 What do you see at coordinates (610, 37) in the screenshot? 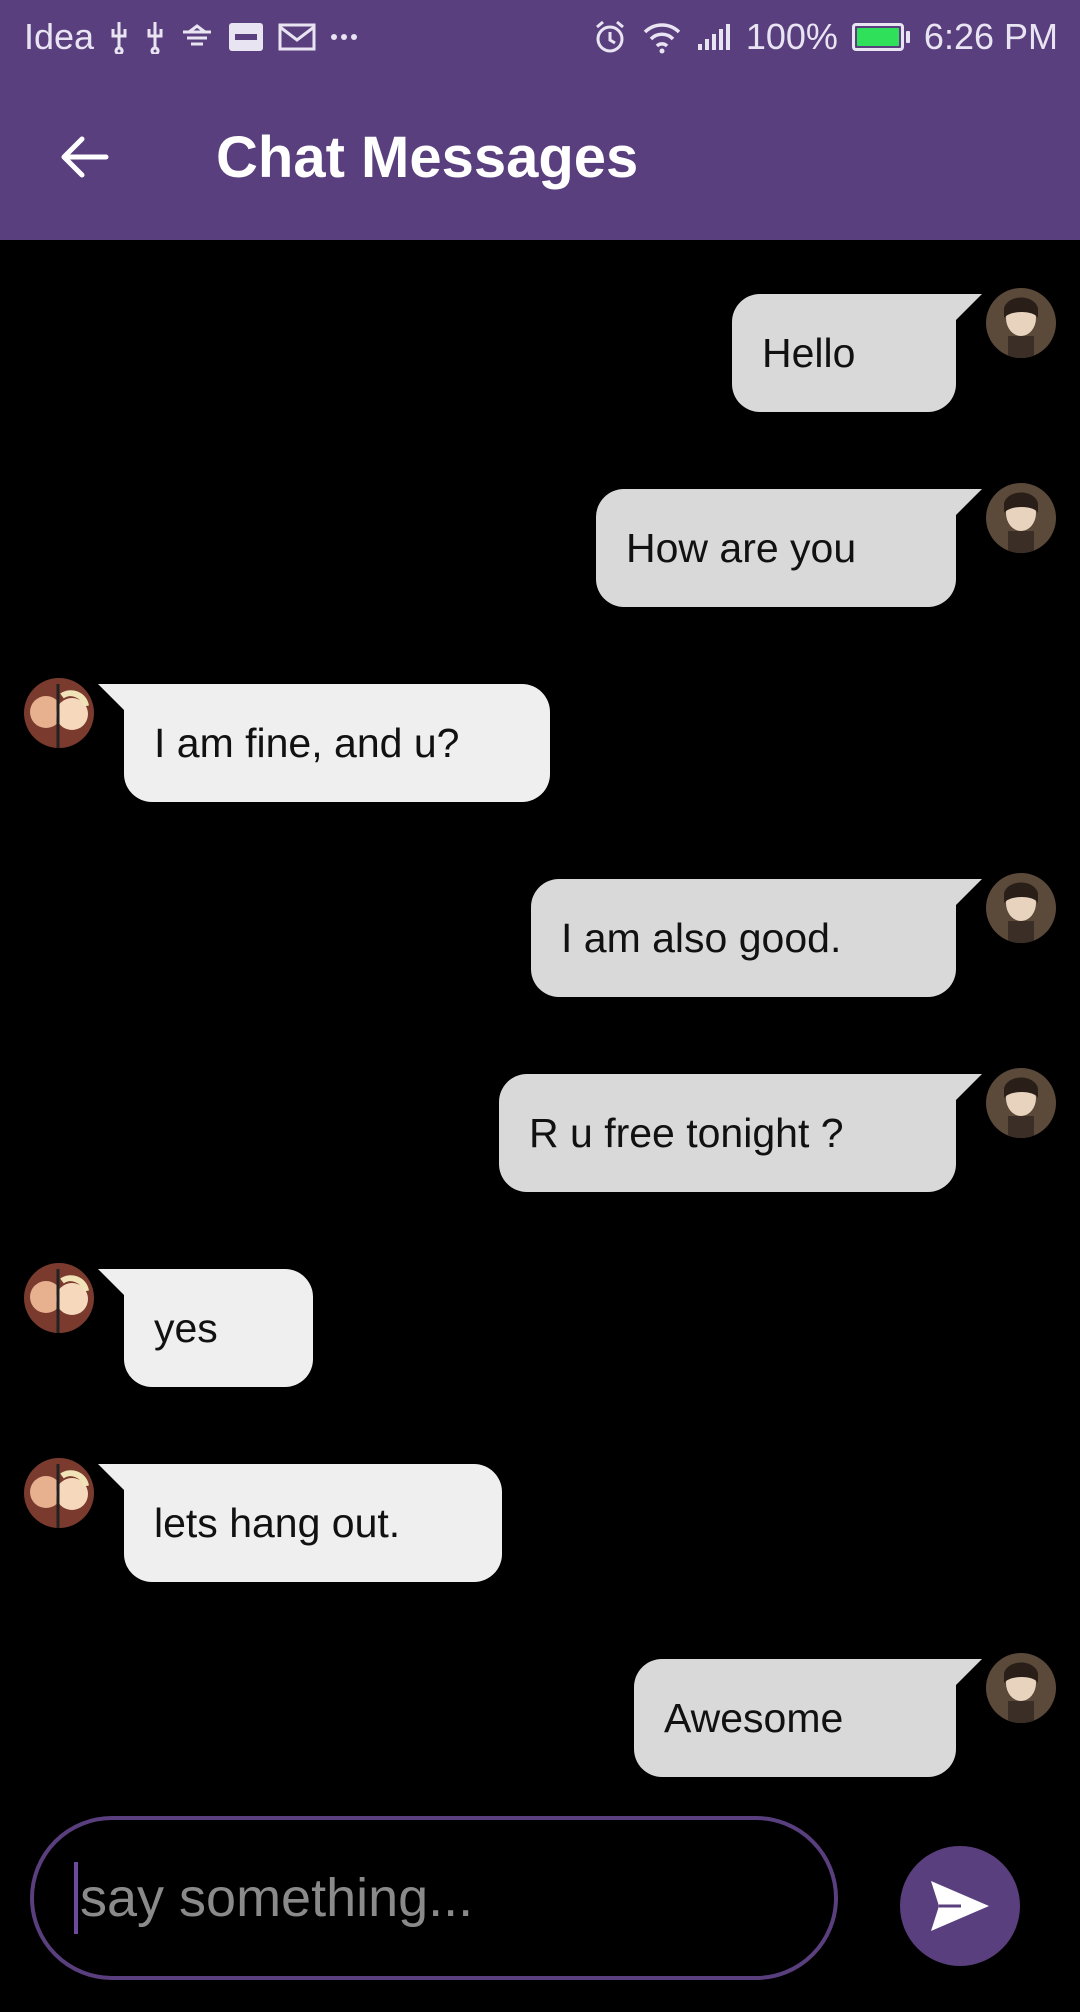
I see `alarm-icon` at bounding box center [610, 37].